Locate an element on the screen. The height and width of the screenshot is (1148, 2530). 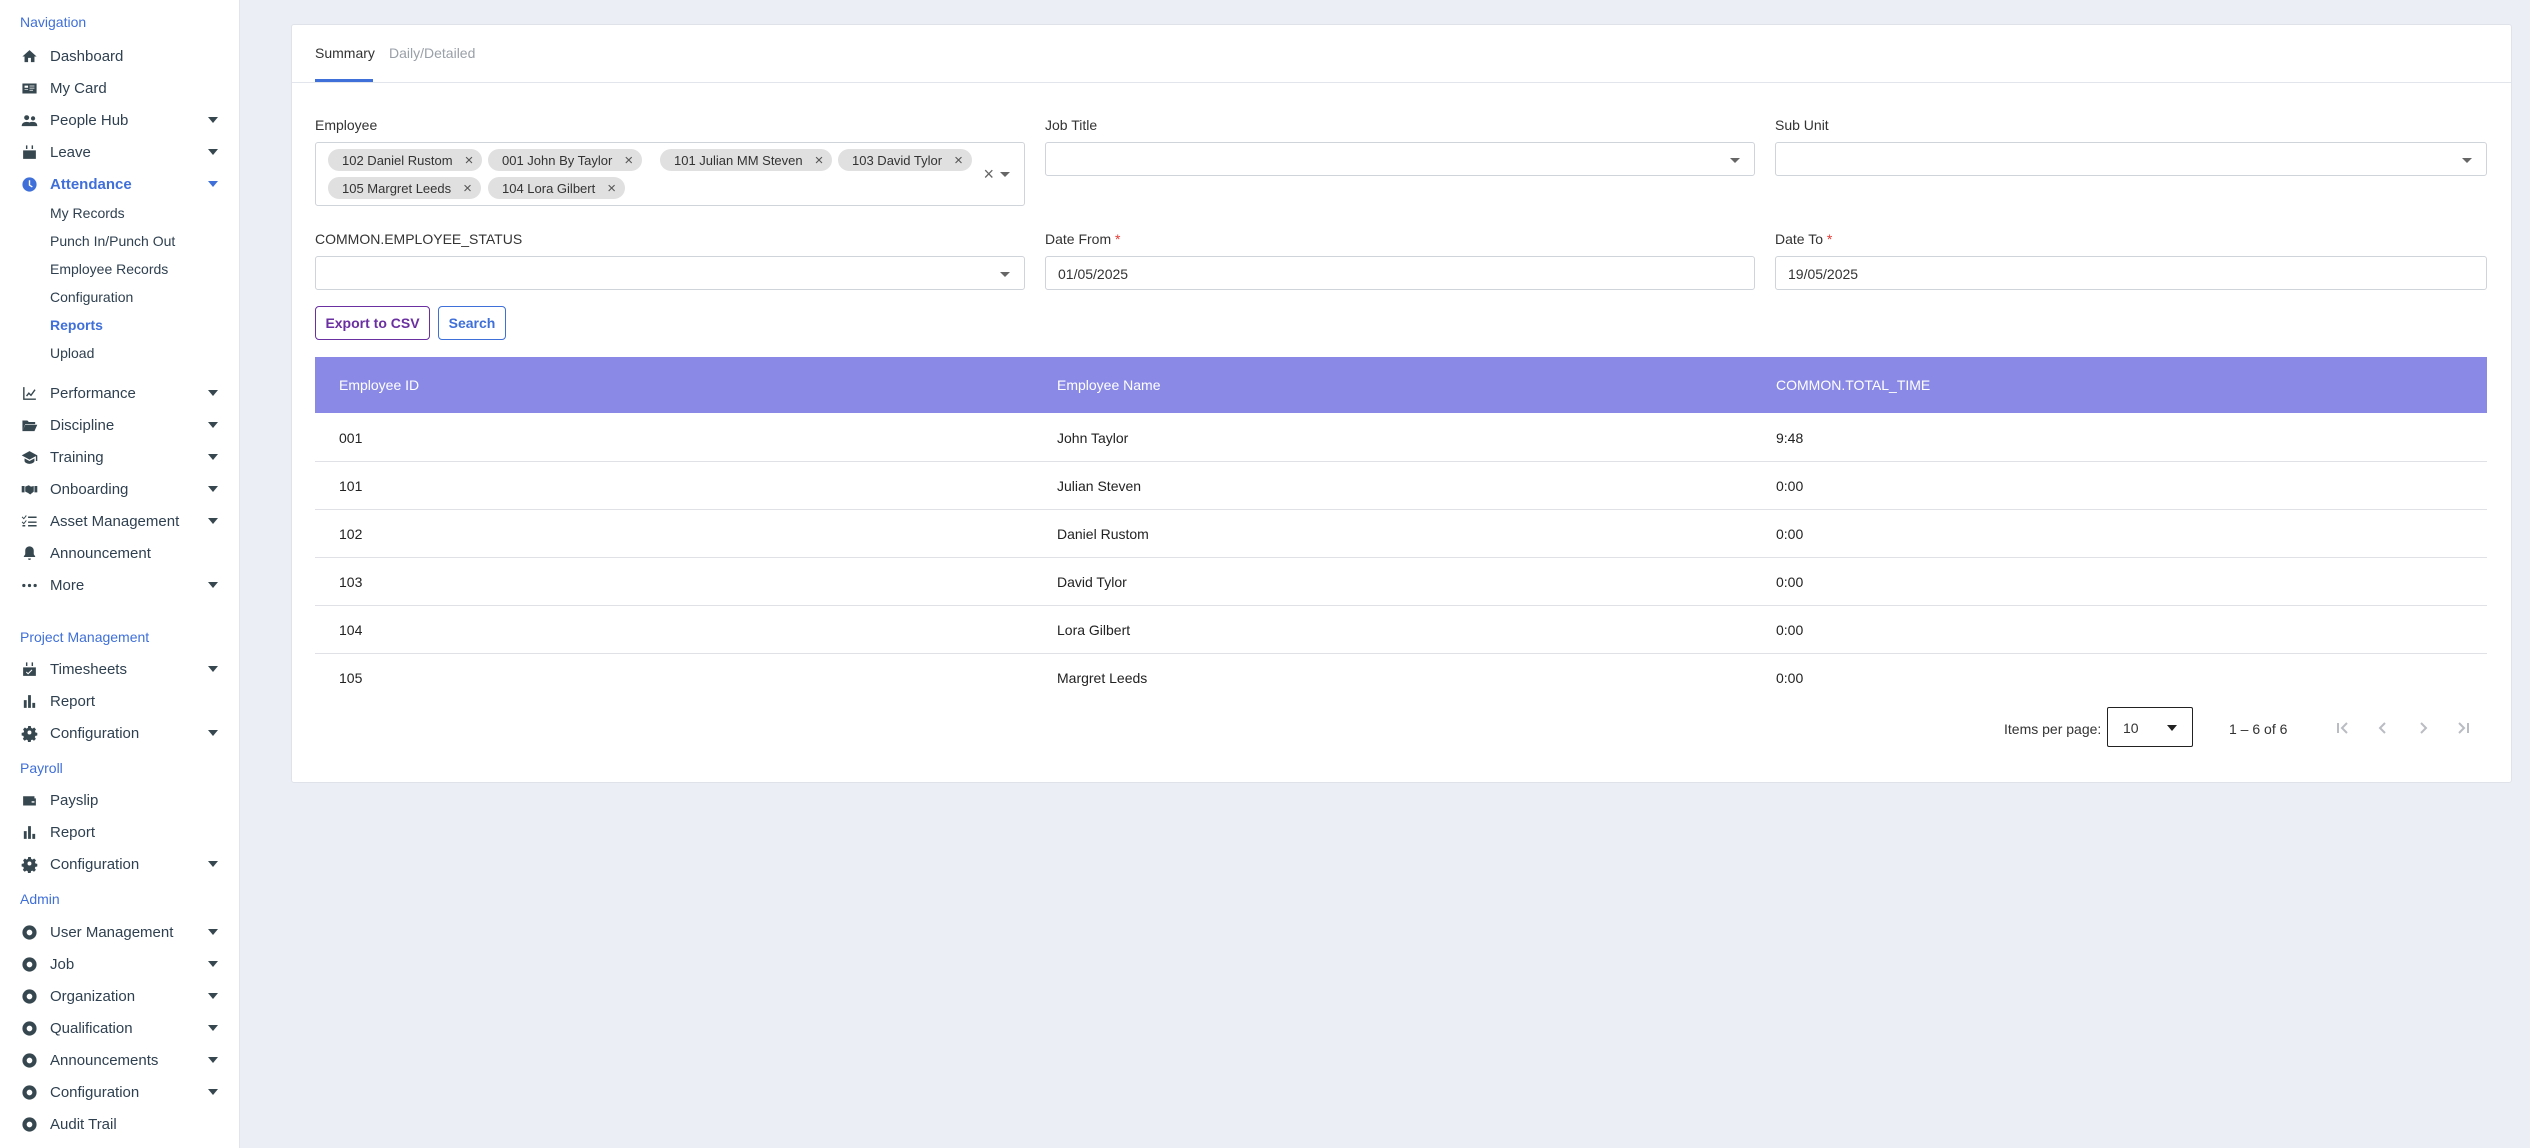
items-per-page-value: 10 is located at coordinates (2131, 728).